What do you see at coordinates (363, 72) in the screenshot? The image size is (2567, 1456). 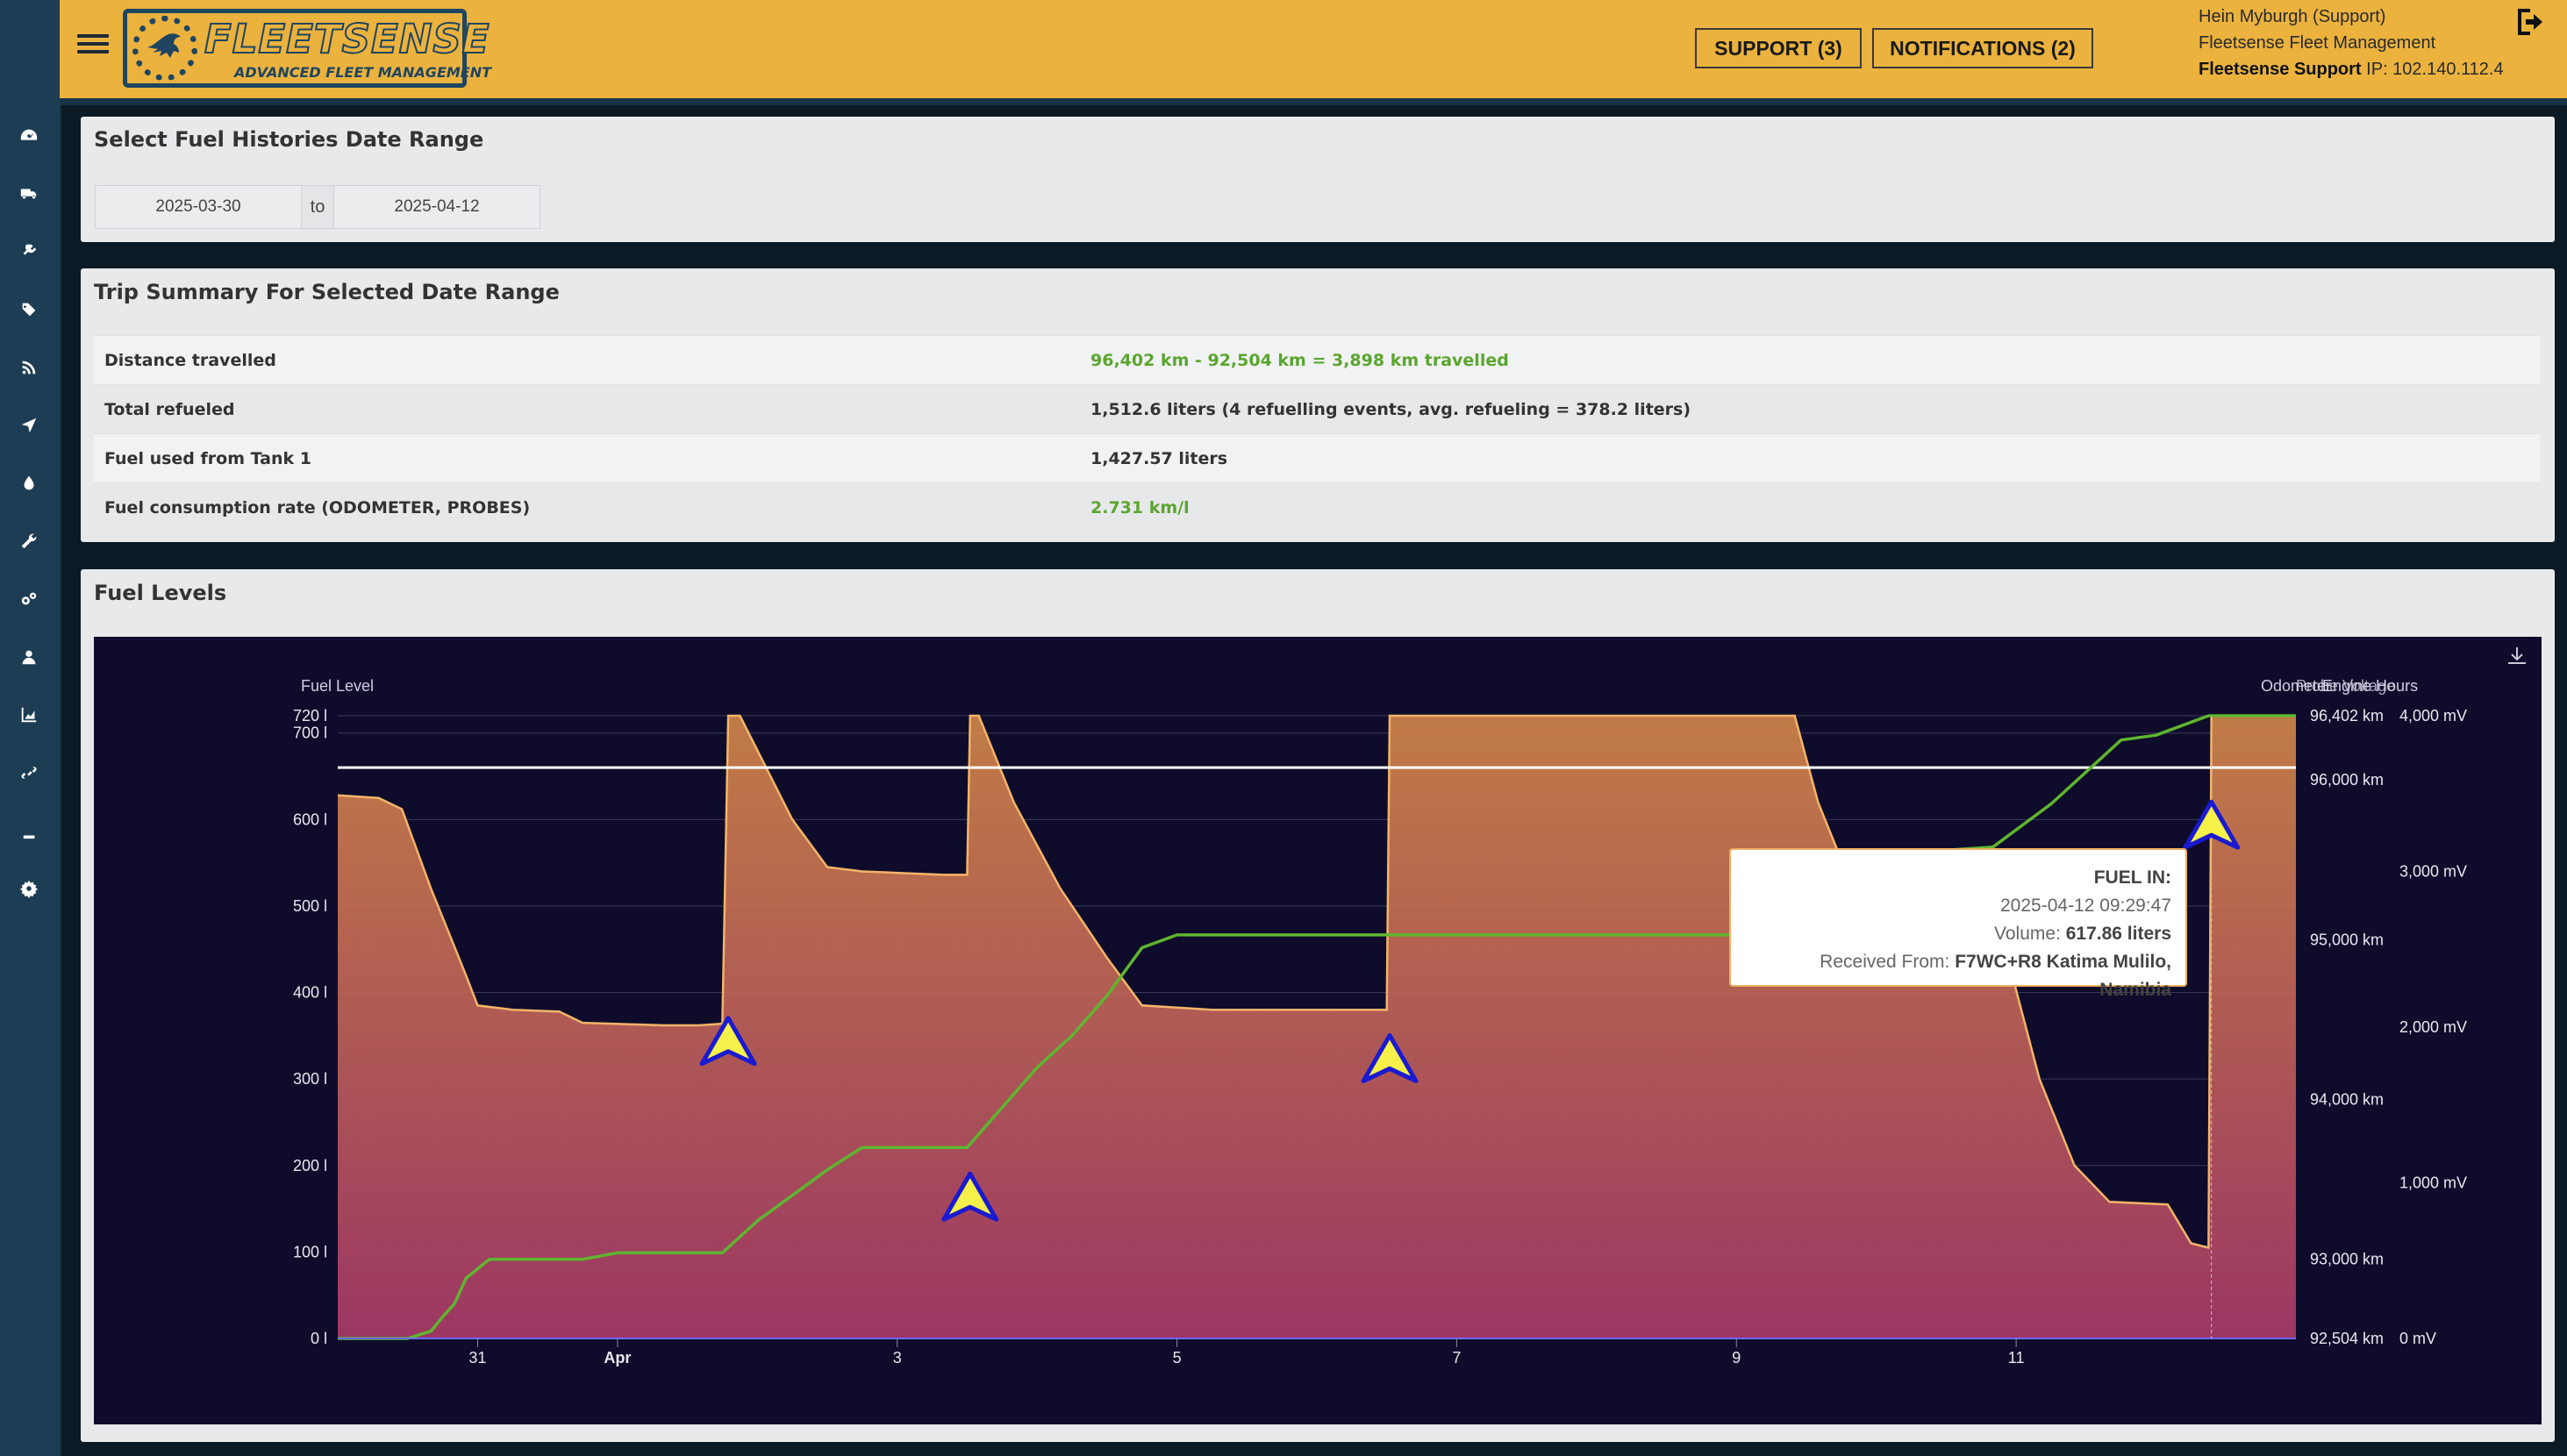 I see `logo-subtitle: ADVANCED FLEET MANAGEMENT` at bounding box center [363, 72].